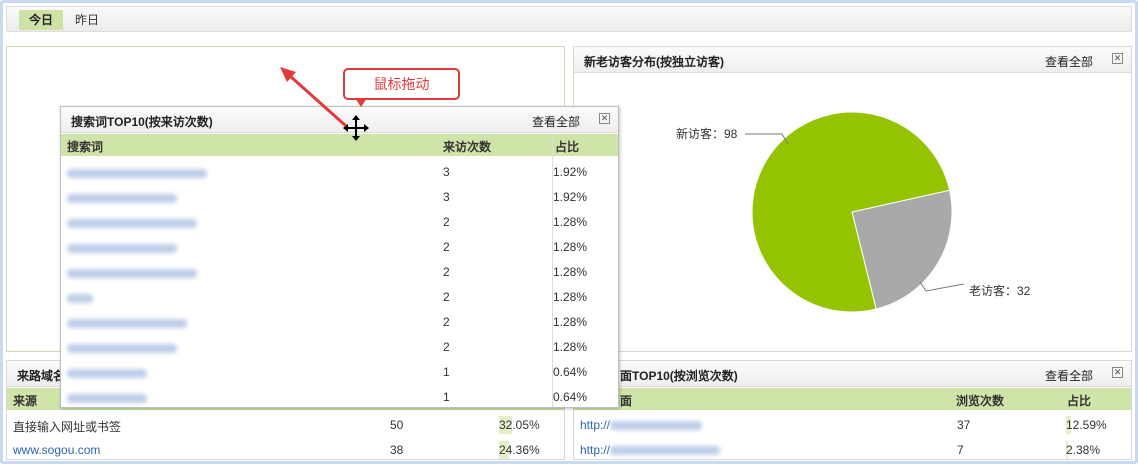  Describe the element at coordinates (339, 145) in the screenshot. I see `table-header: 搜索词 来访次数 占比` at that location.